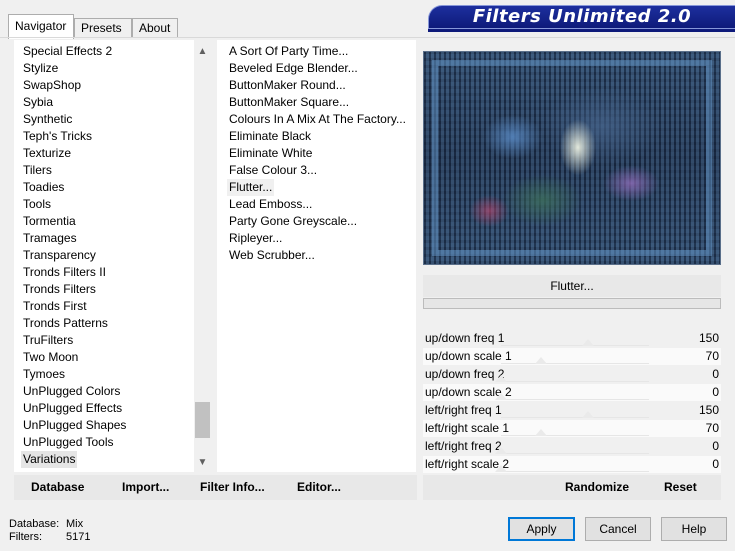 Image resolution: width=735 pixels, height=551 pixels. Describe the element at coordinates (64, 272) in the screenshot. I see `category-item: Tronds Filters II` at that location.